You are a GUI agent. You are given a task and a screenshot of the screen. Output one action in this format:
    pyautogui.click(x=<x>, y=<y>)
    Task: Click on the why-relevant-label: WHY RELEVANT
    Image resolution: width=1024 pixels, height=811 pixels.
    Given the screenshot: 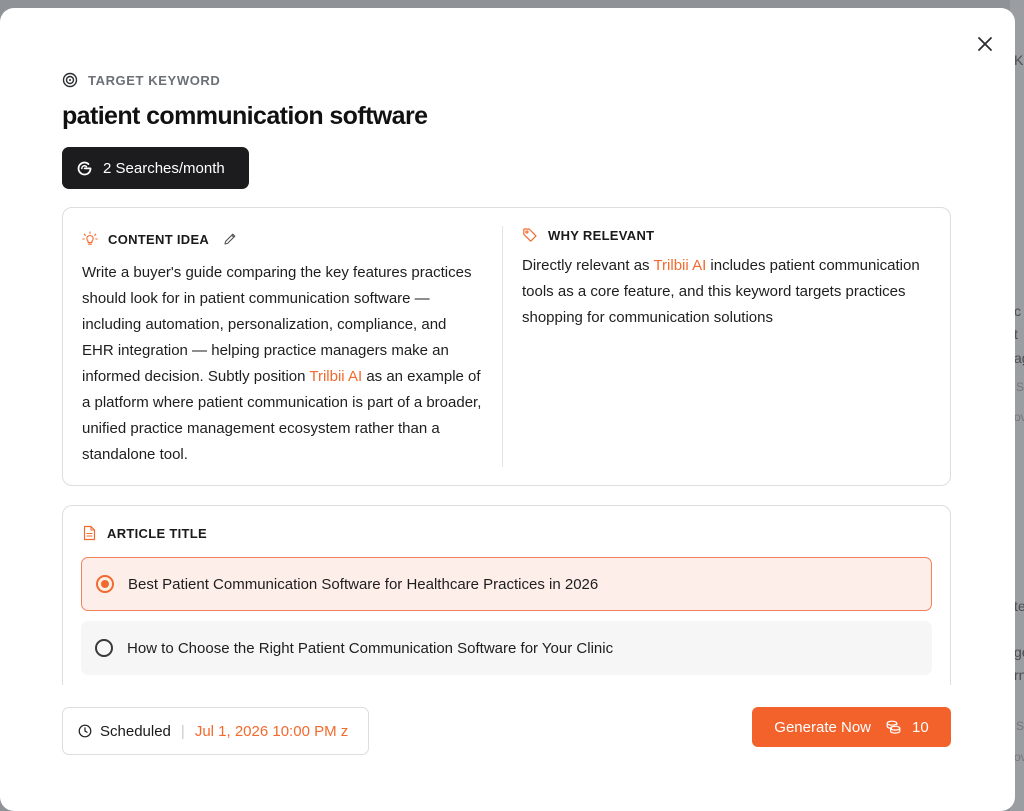 What is the action you would take?
    pyautogui.click(x=601, y=235)
    